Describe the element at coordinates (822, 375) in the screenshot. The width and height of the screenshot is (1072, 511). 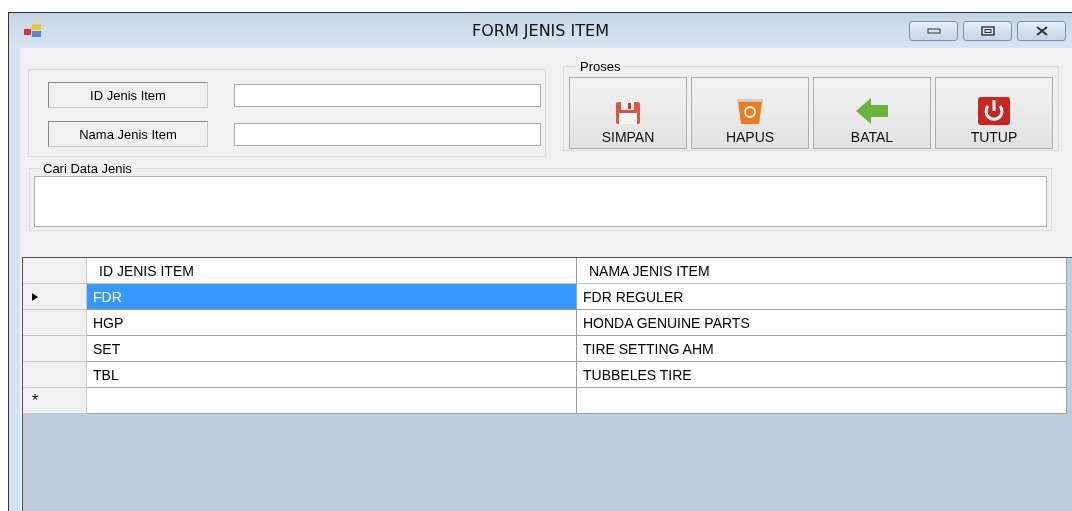
I see `table-cell: TUBBELES TIRE` at that location.